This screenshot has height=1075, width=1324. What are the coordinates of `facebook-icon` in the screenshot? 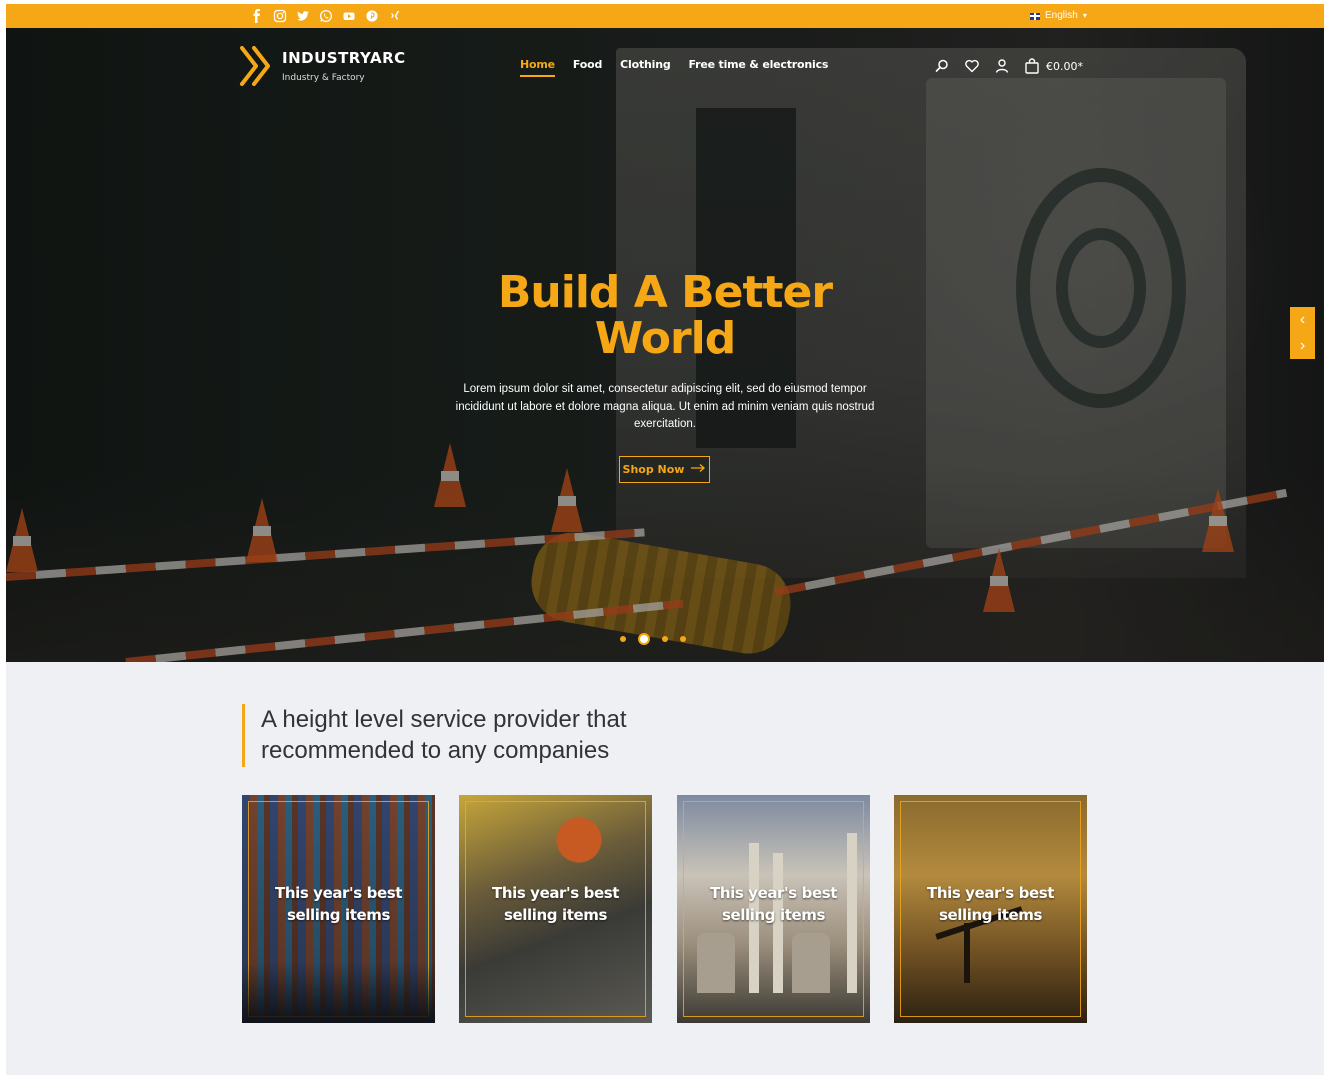 It's located at (257, 16).